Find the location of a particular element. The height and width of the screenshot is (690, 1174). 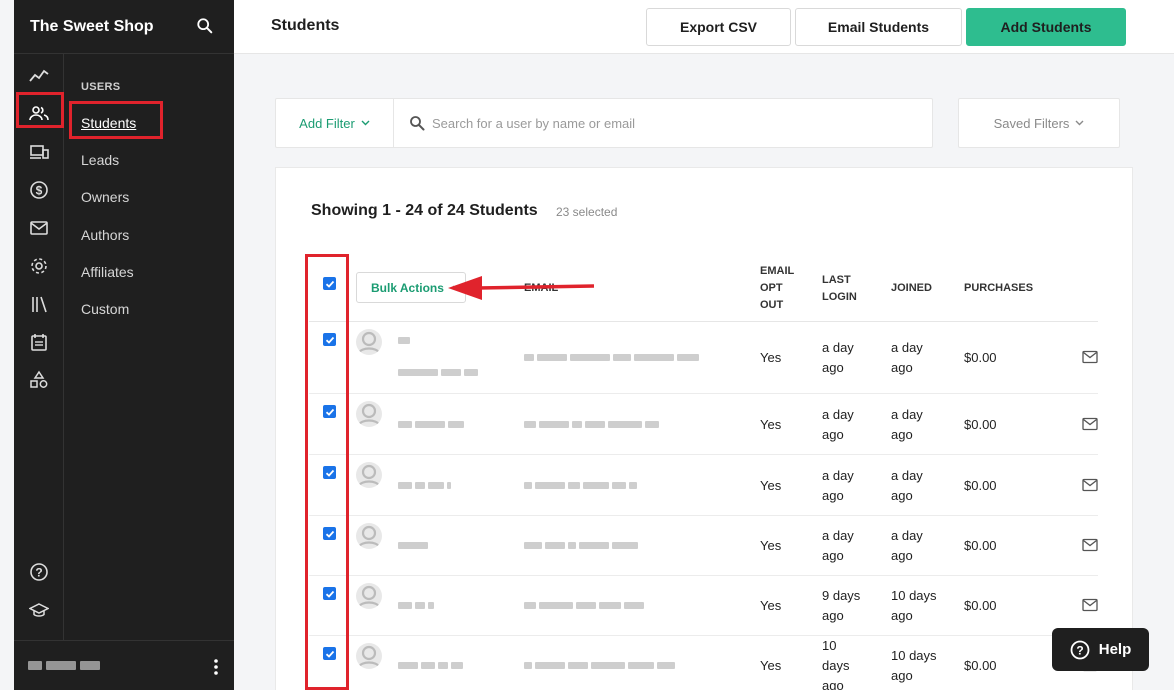

column-header-purchases: PURCHASES is located at coordinates (998, 288).